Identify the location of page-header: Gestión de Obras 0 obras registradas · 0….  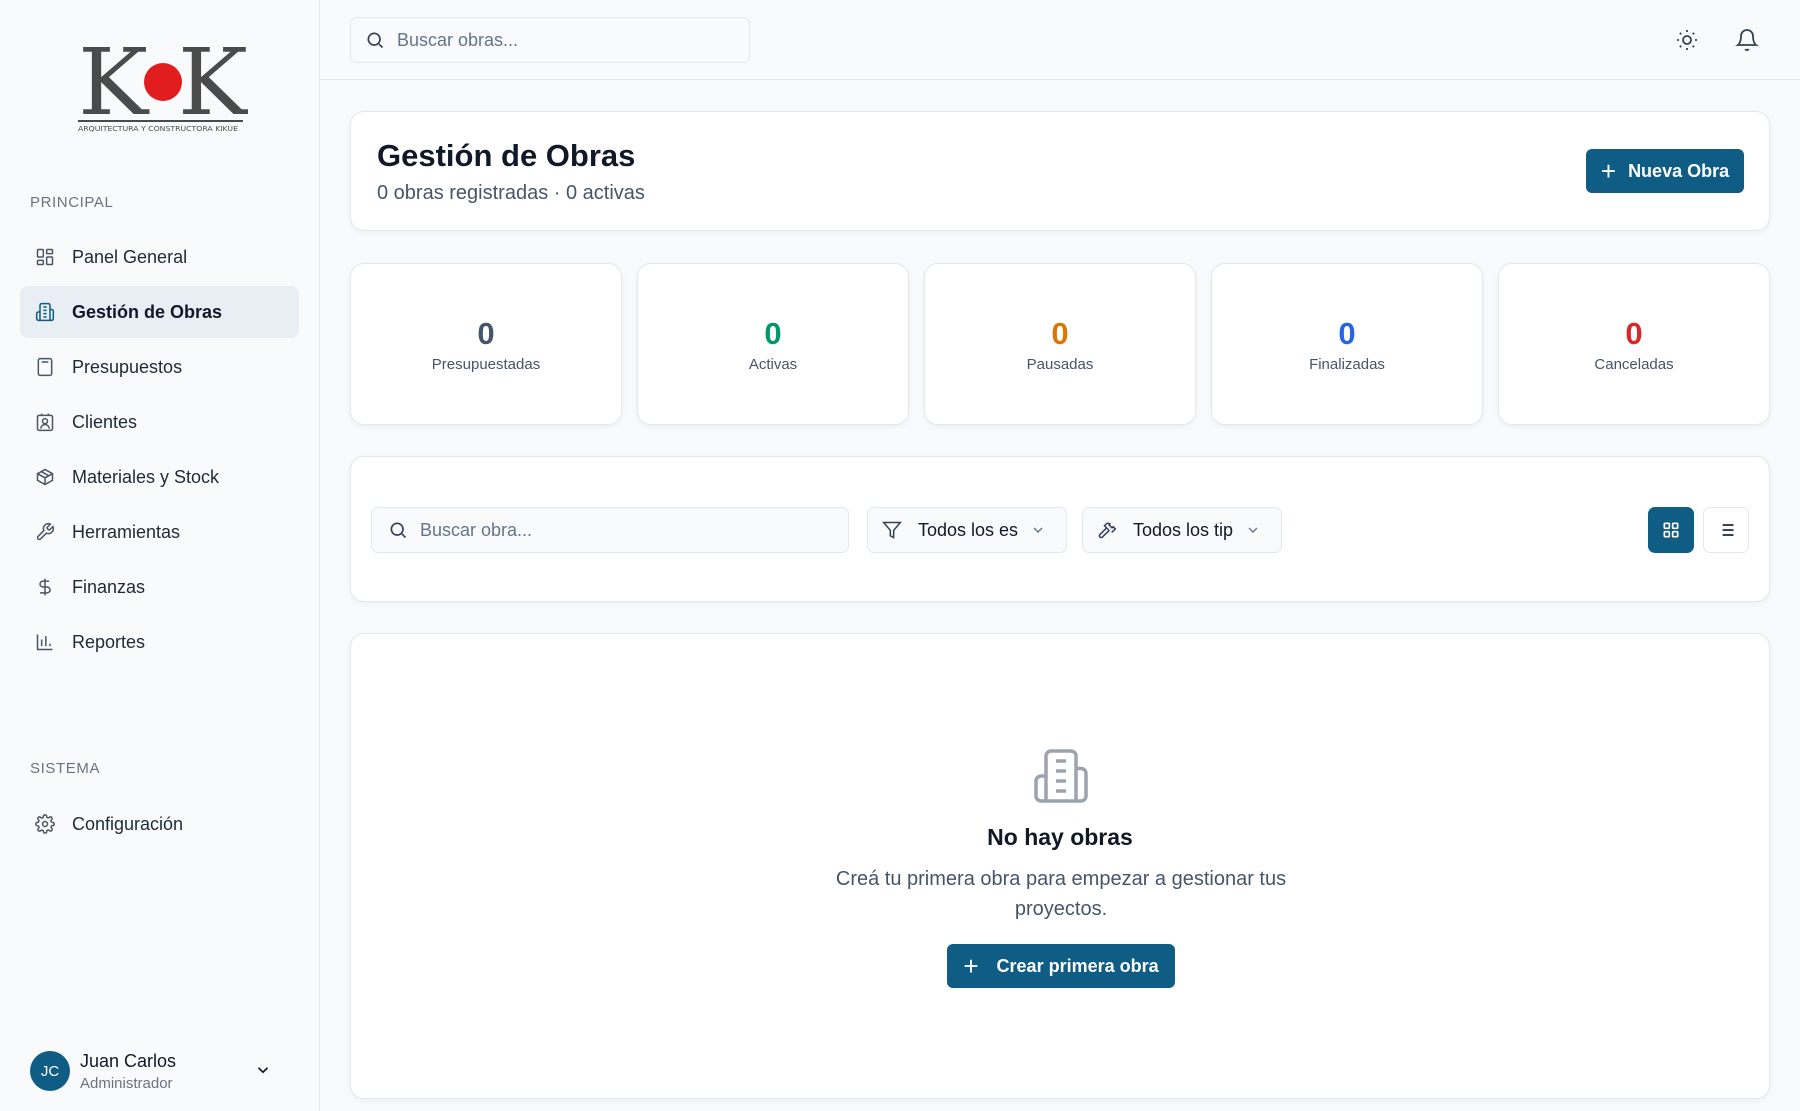
(1060, 171).